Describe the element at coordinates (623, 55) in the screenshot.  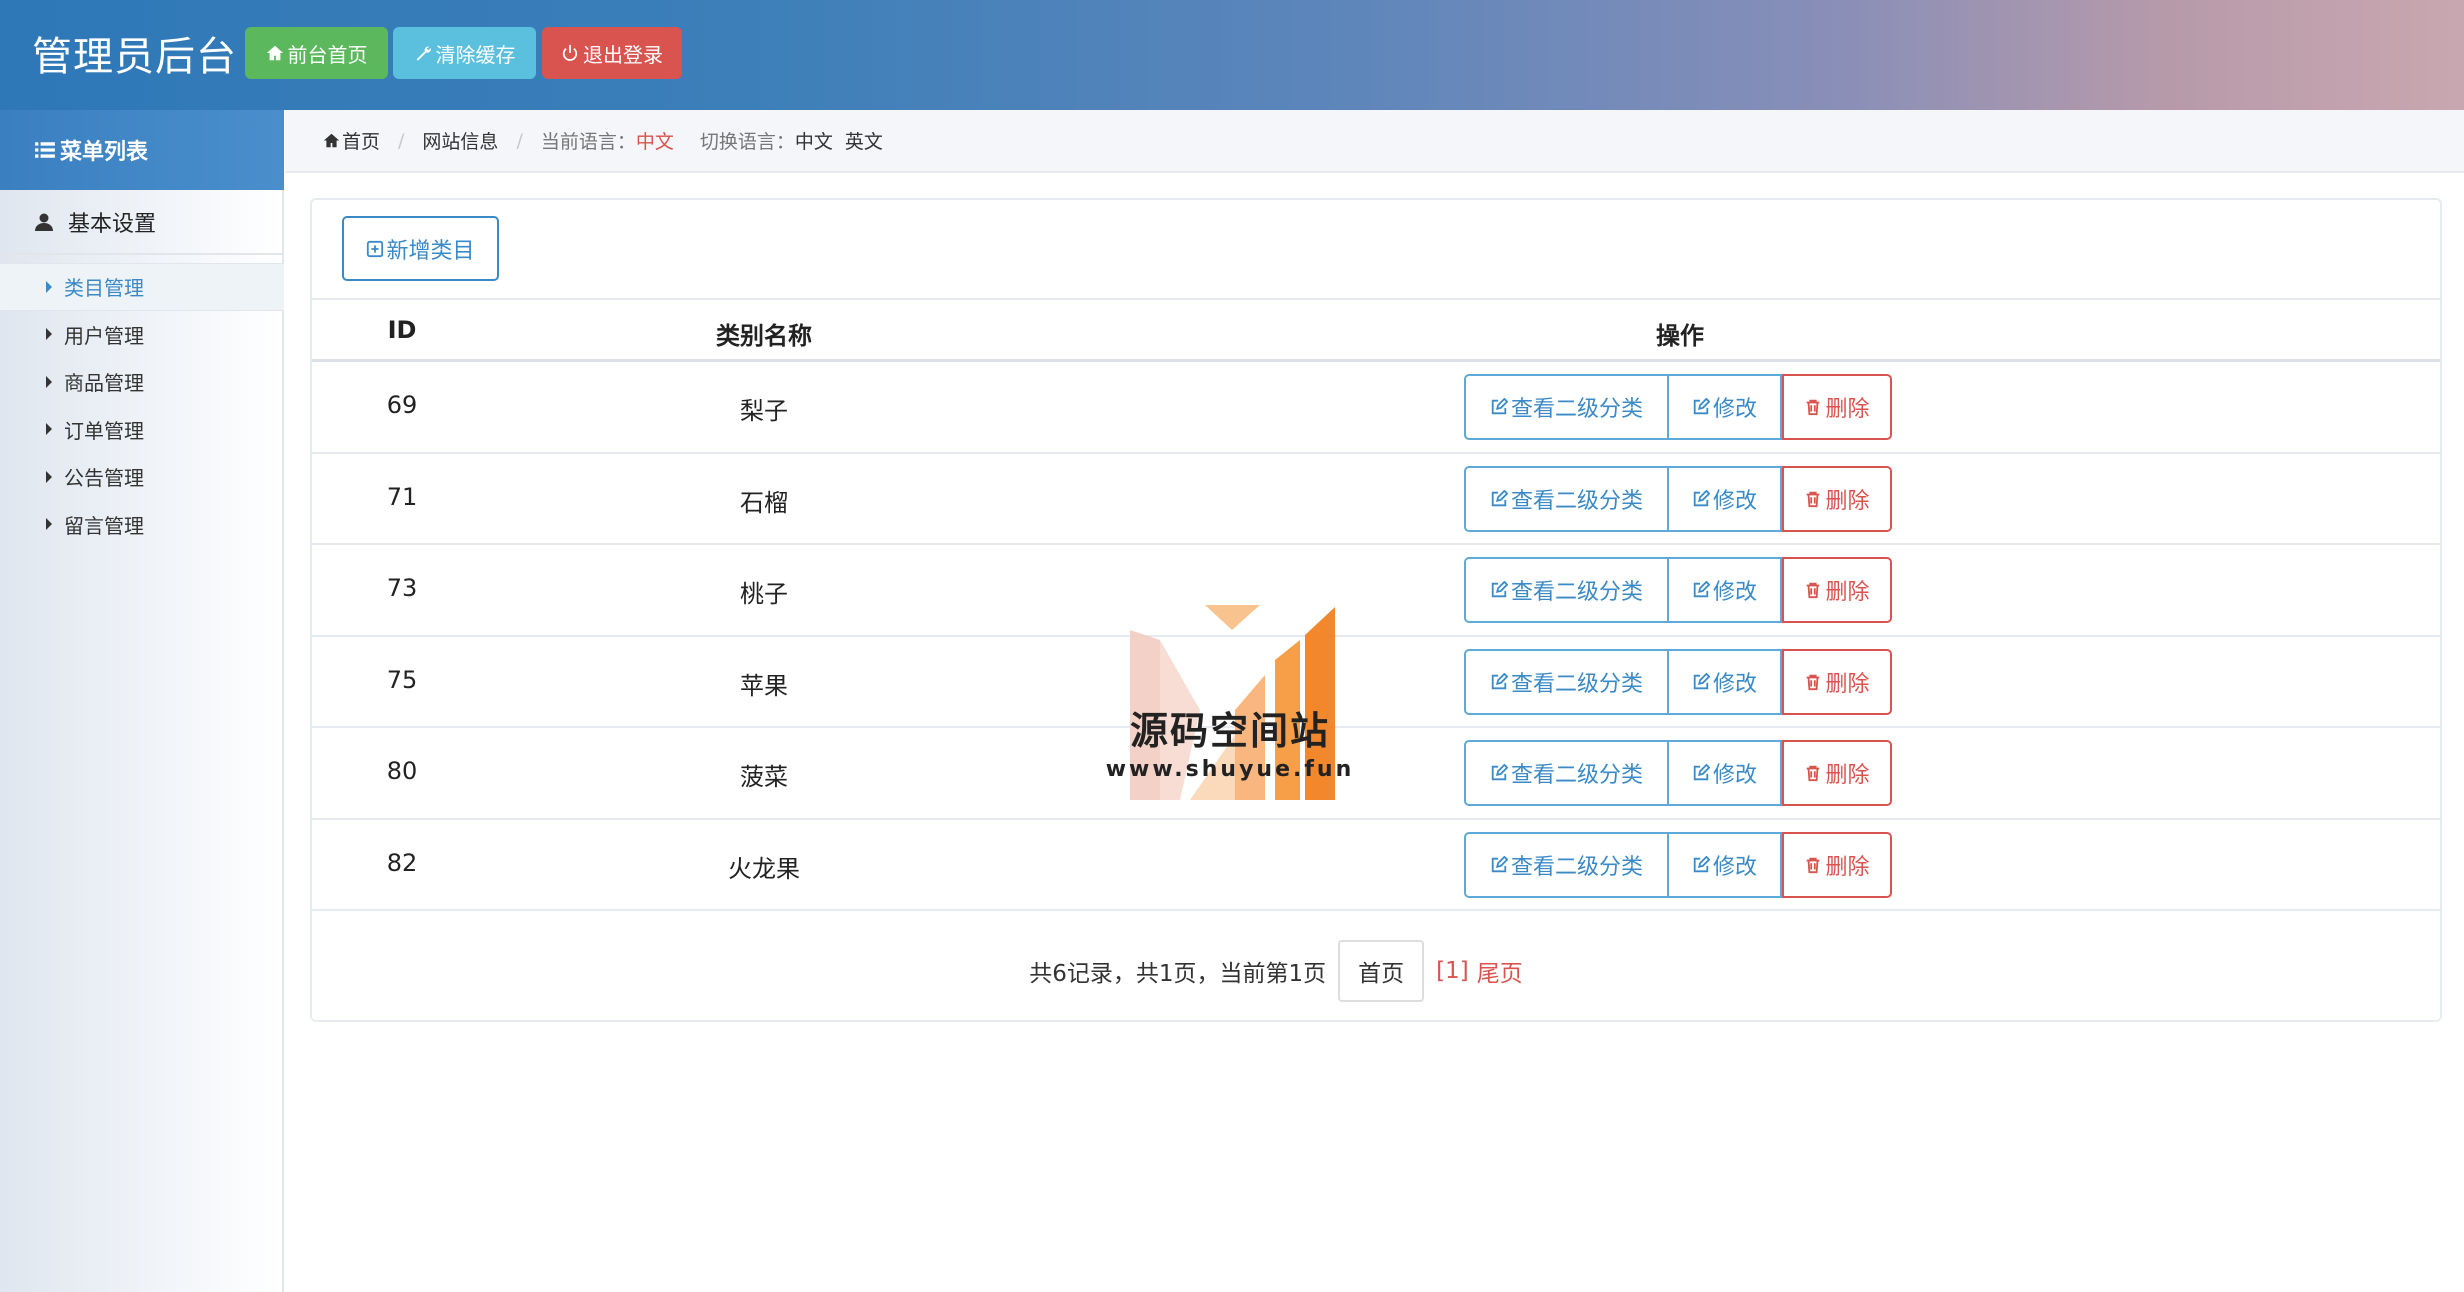
I see `logout-label: 退出登录` at that location.